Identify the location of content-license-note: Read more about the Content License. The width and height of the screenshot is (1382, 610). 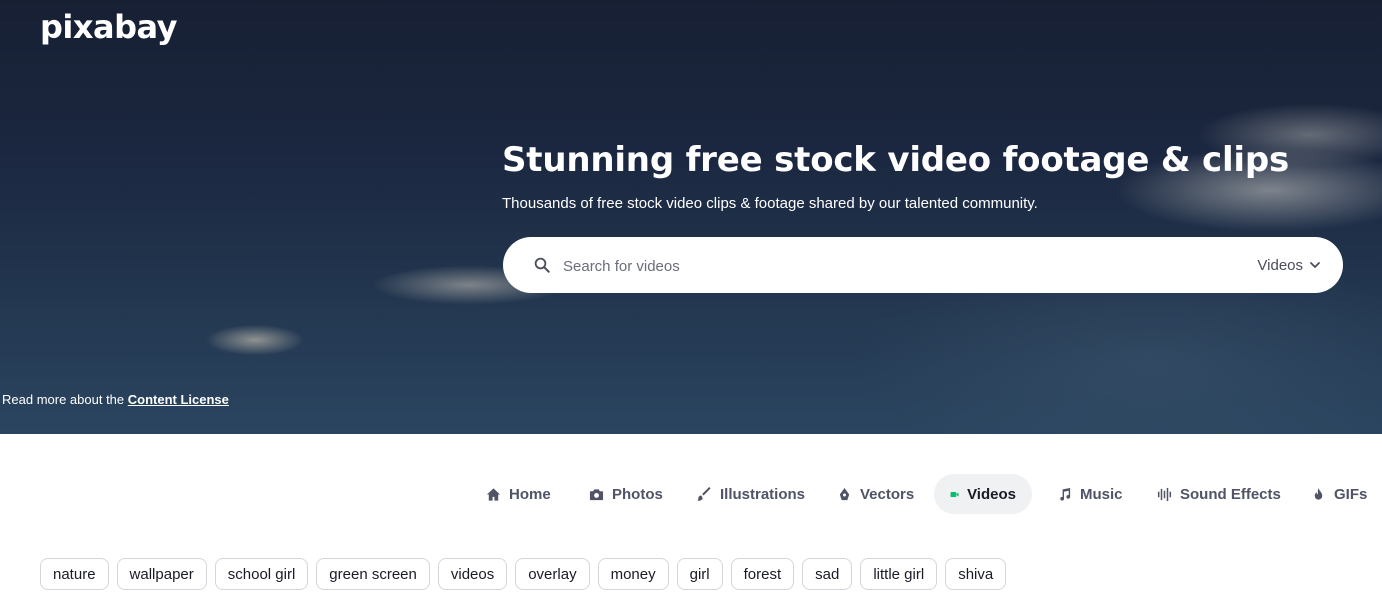
(115, 399).